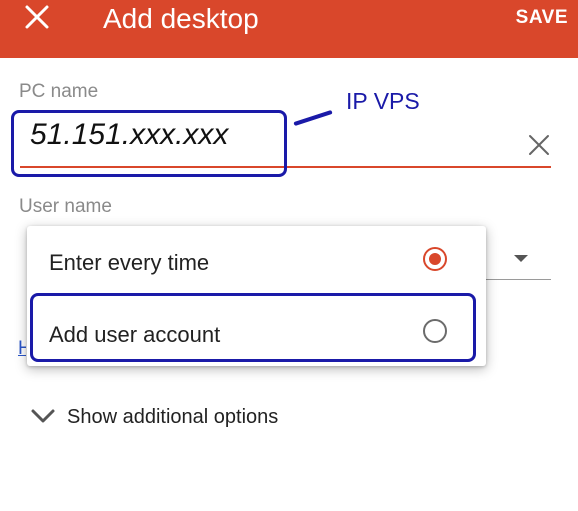 This screenshot has height=511, width=578. Describe the element at coordinates (539, 145) in the screenshot. I see `clear-icon` at that location.